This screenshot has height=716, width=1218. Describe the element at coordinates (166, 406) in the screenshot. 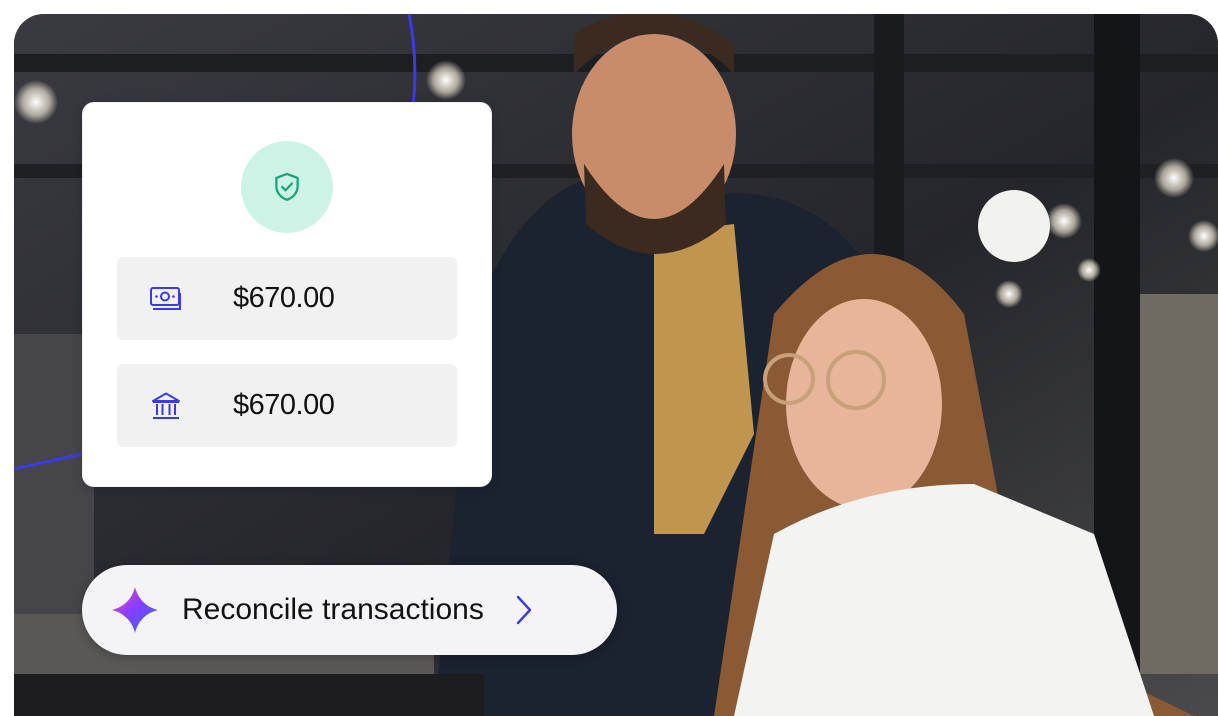

I see `bank-icon` at that location.